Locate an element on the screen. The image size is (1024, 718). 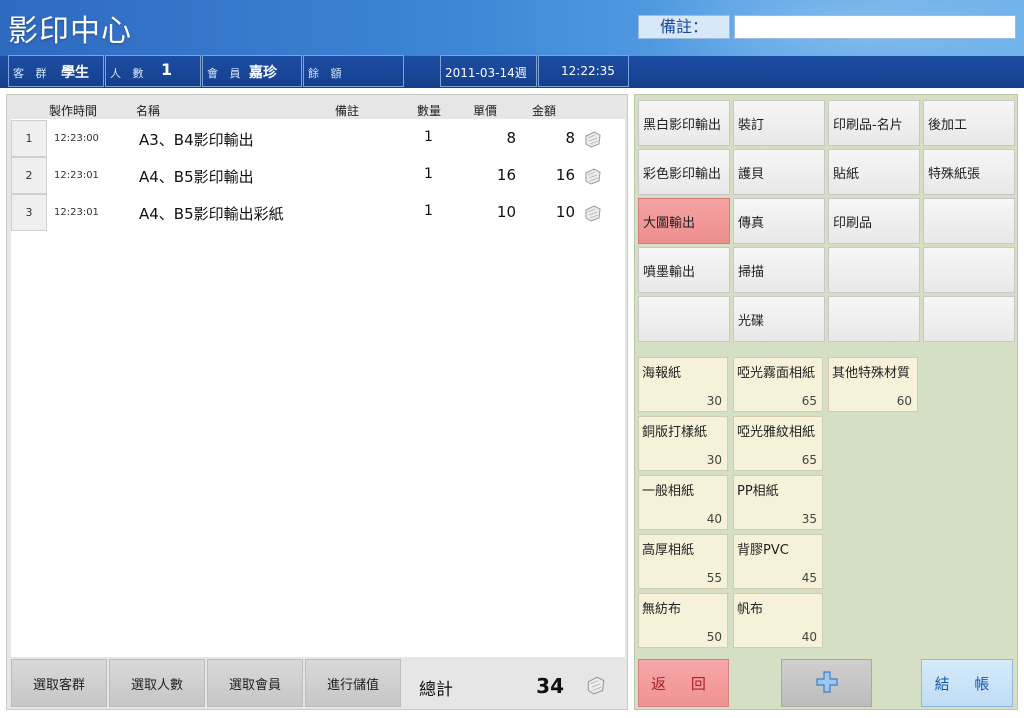
order-row-amount: 8 is located at coordinates (570, 138).